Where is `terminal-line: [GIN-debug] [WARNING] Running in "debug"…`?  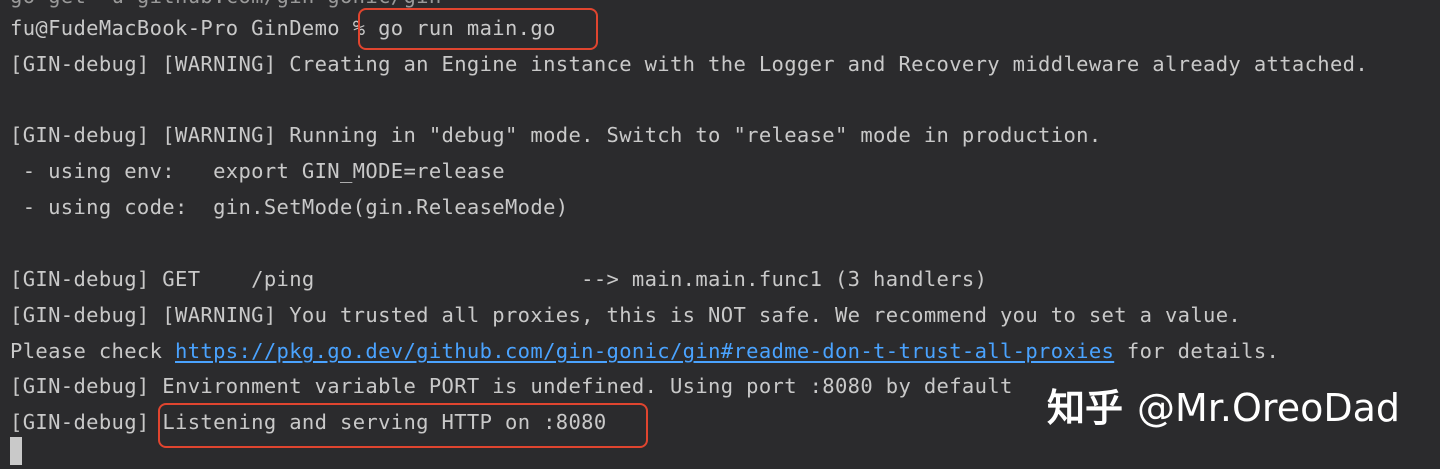
terminal-line: [GIN-debug] [WARNING] Running in "debug"… is located at coordinates (556, 135).